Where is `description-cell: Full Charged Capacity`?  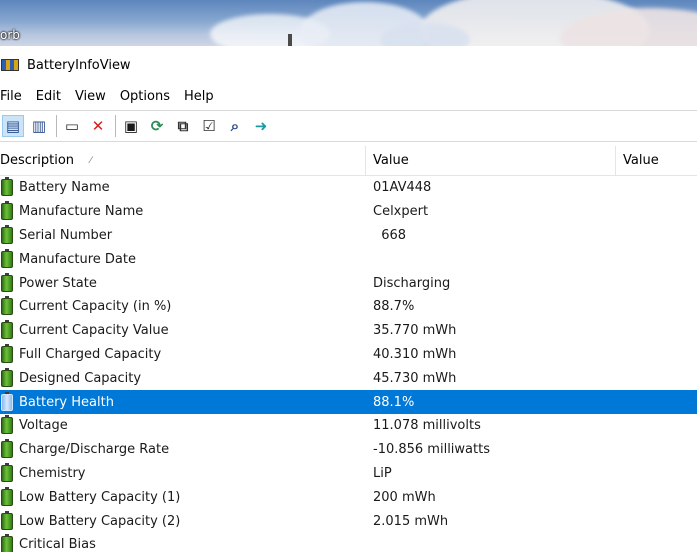
description-cell: Full Charged Capacity is located at coordinates (183, 353).